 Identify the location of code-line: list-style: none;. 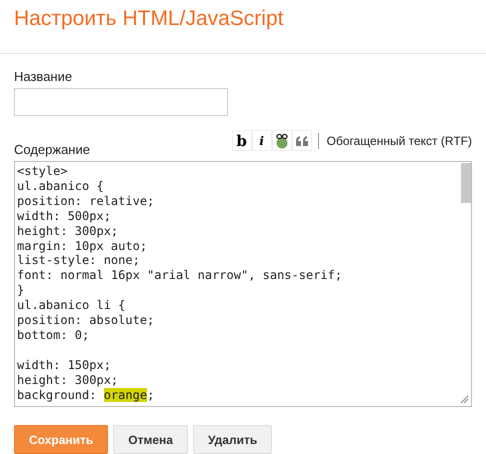
(78, 260).